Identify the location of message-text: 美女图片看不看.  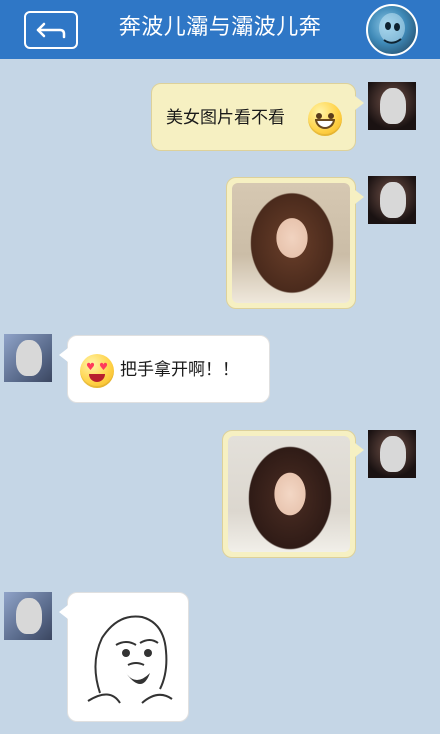
(225, 118).